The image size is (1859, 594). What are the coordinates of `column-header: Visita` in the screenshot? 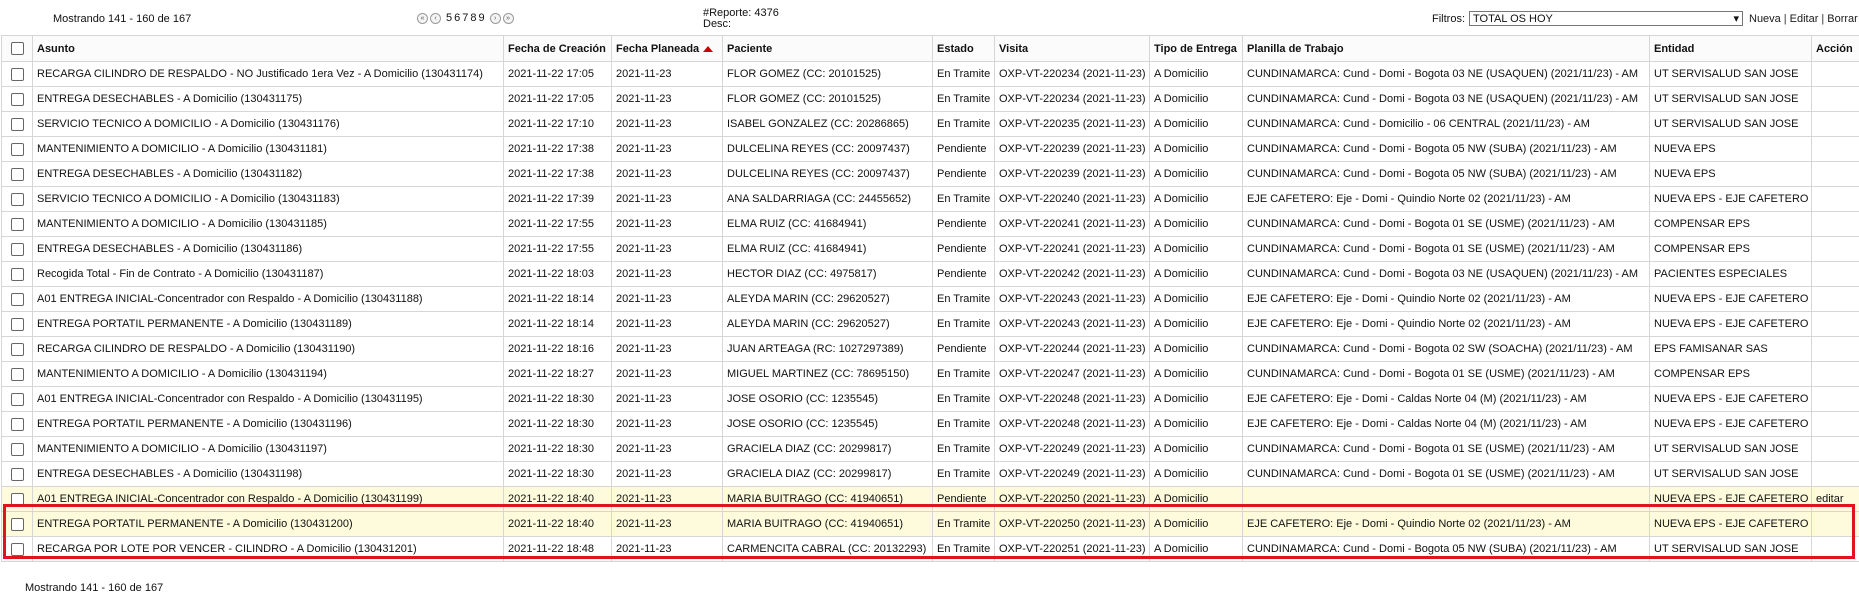 It's located at (1072, 49).